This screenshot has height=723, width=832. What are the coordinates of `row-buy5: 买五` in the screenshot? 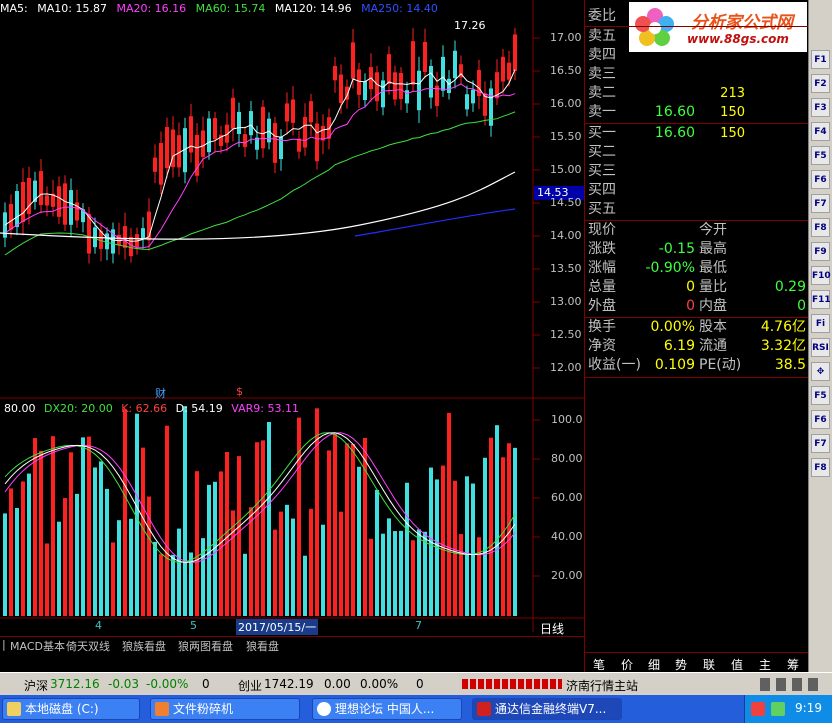 It's located at (697, 209).